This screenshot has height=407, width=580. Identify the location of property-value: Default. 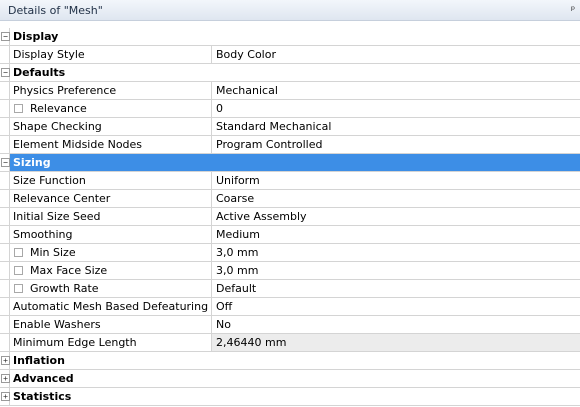
(396, 288).